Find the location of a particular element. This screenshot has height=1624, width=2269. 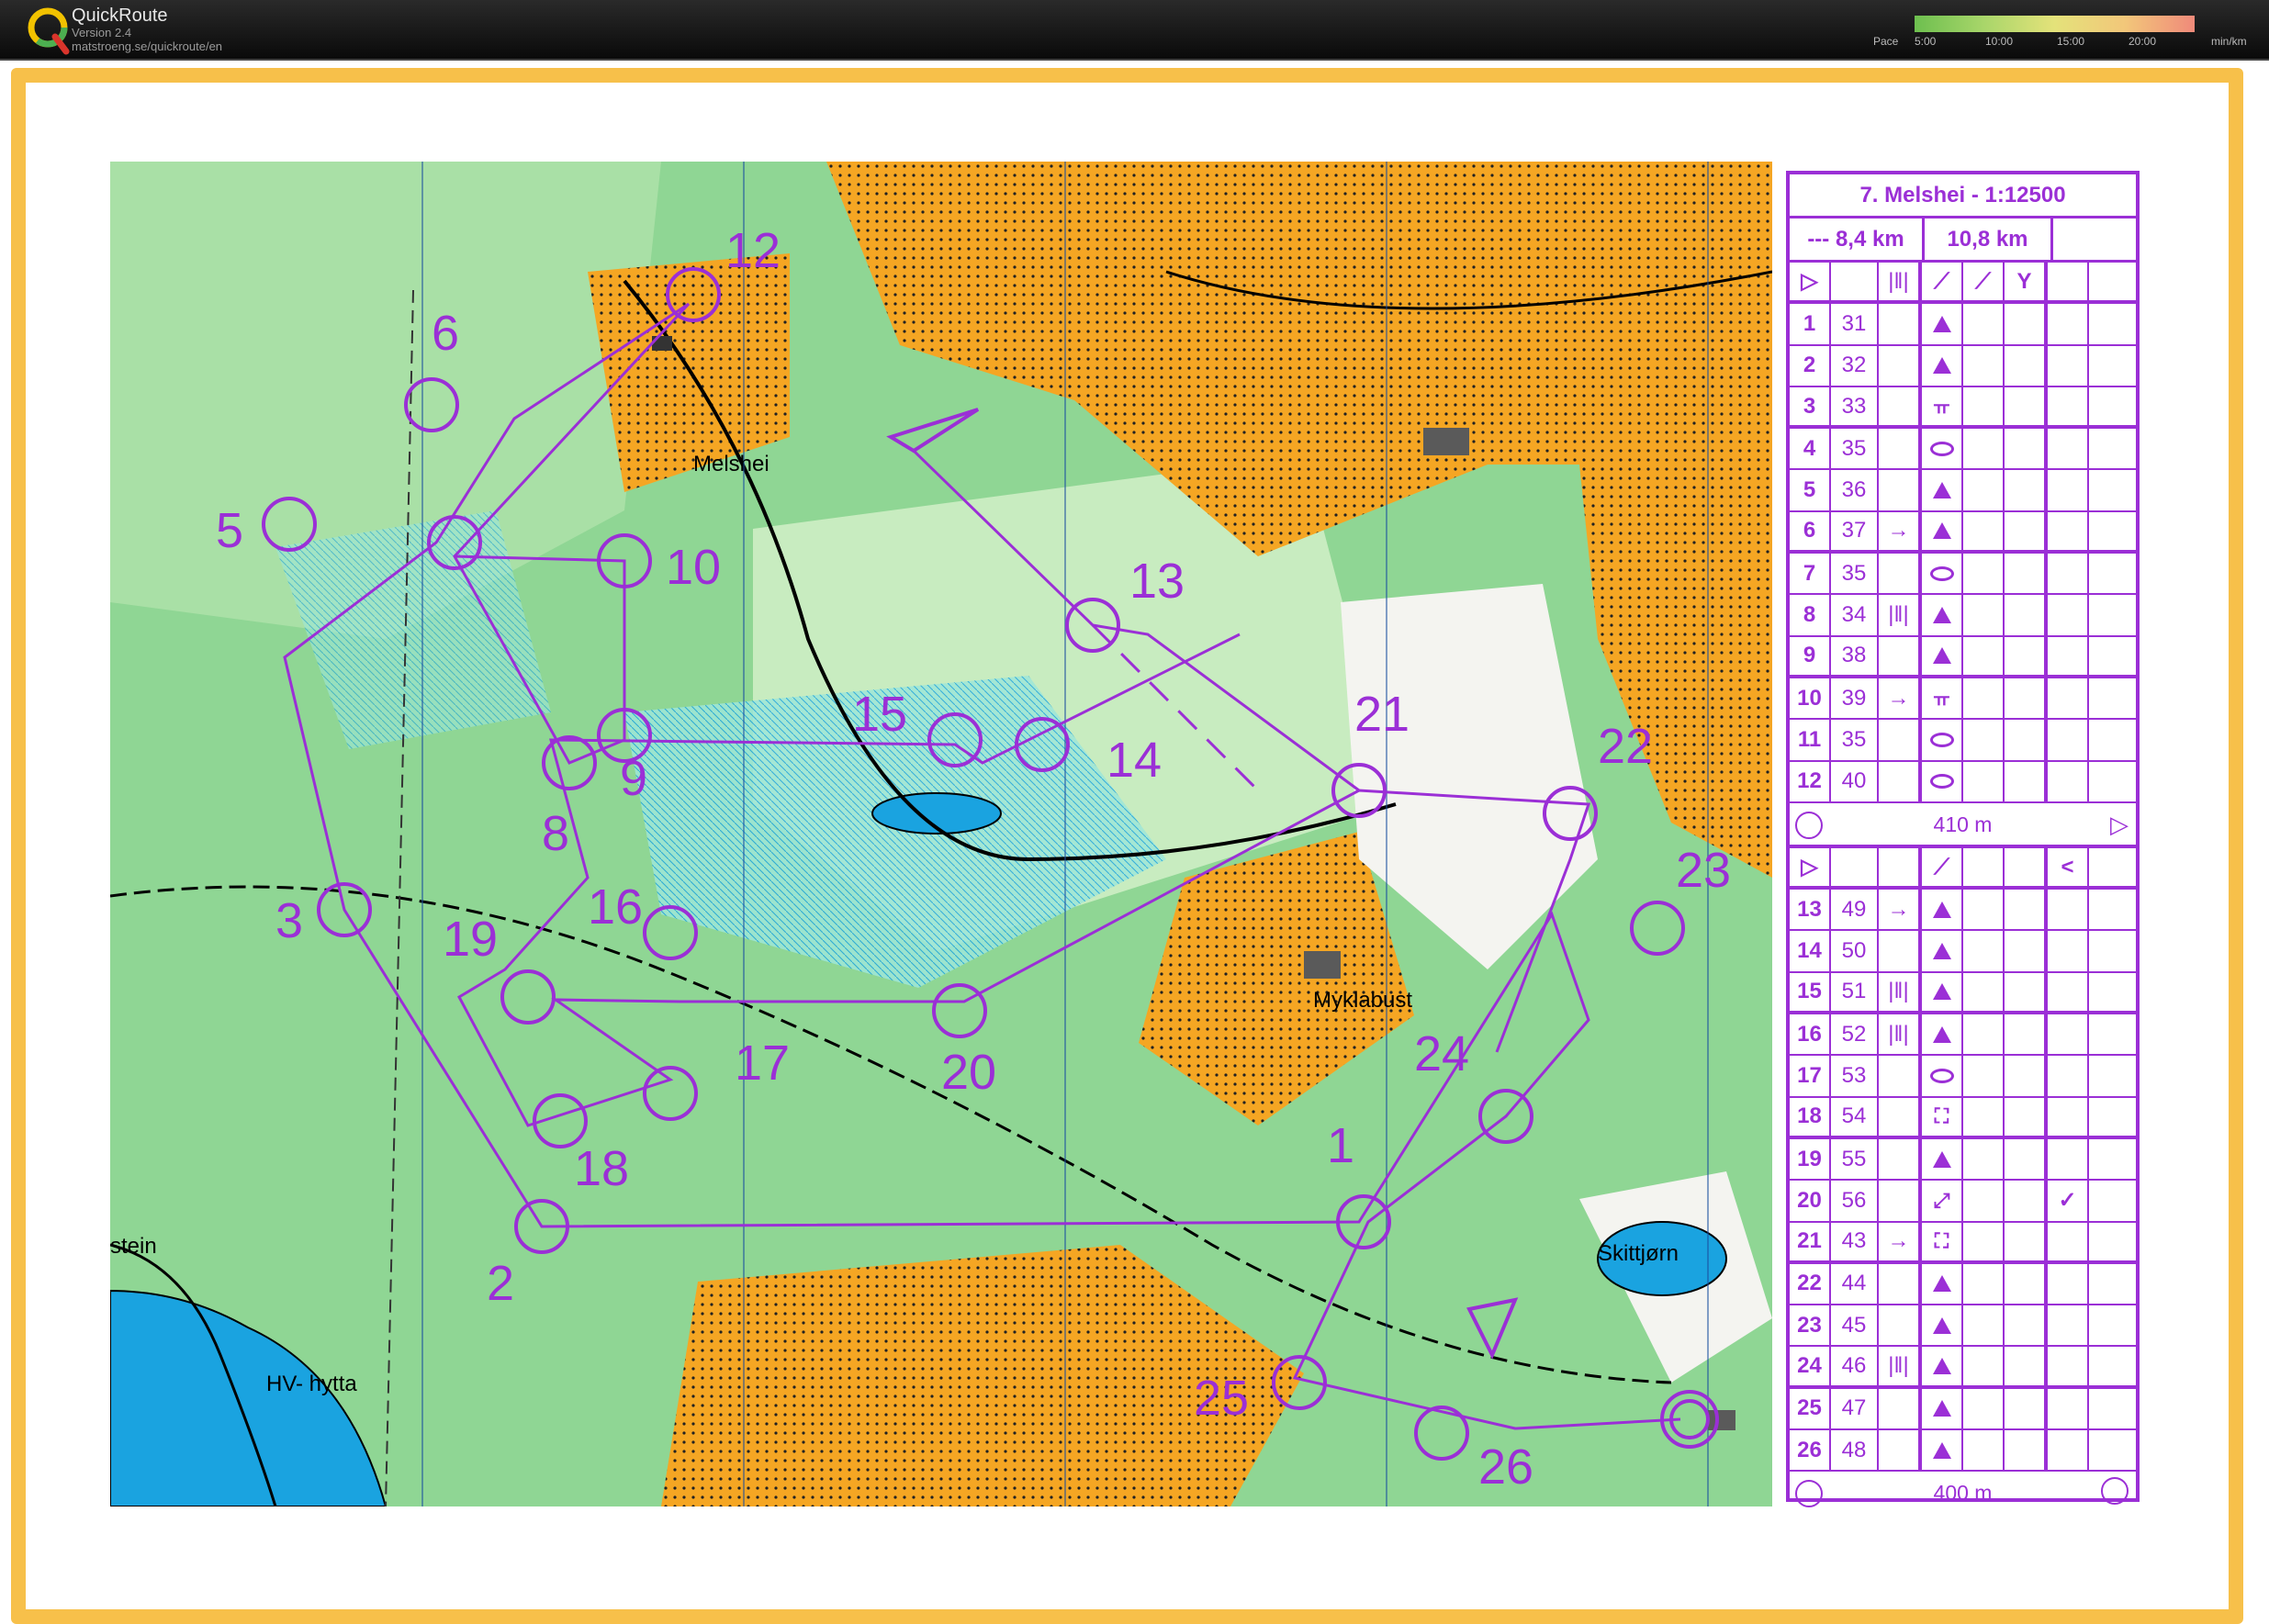

start-row: ▷ |‖| ⟋ ⟋ Y is located at coordinates (1963, 284).